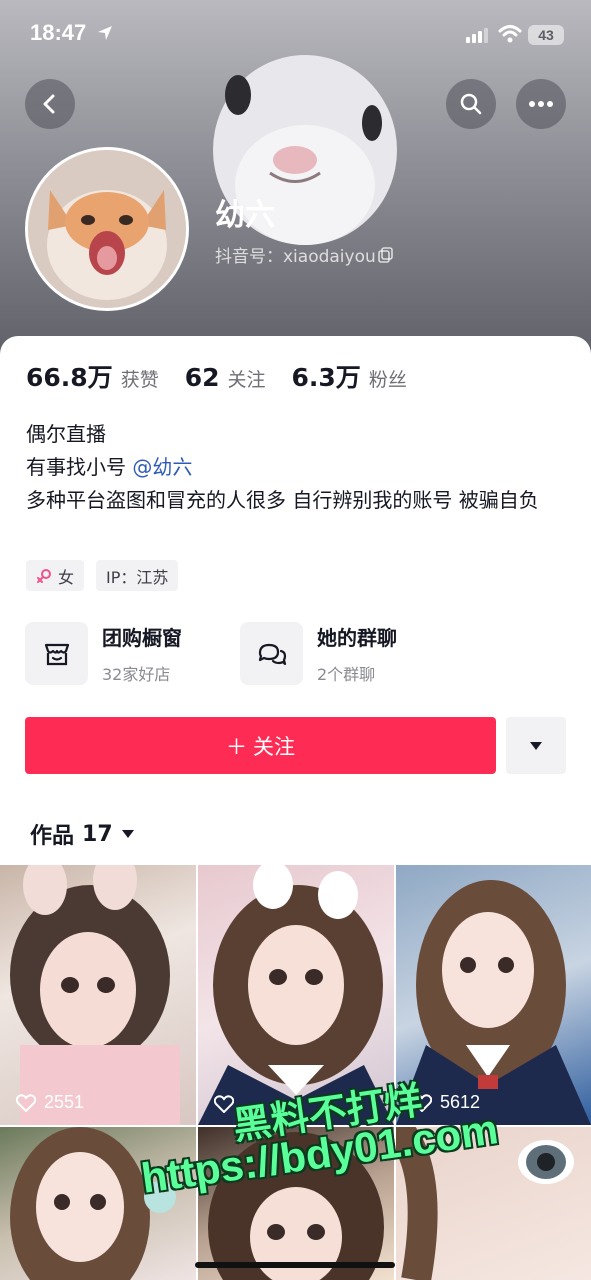  Describe the element at coordinates (55, 575) in the screenshot. I see `gender-tag: 女` at that location.